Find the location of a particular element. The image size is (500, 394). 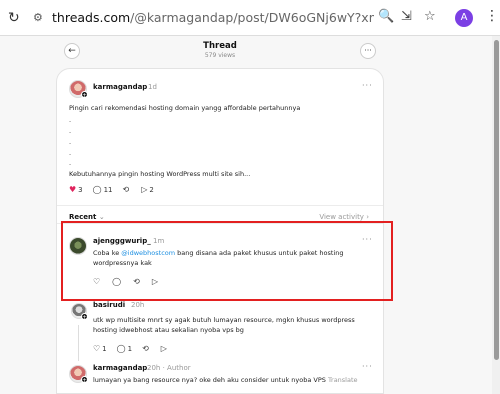

back-button: ← is located at coordinates (72, 51).